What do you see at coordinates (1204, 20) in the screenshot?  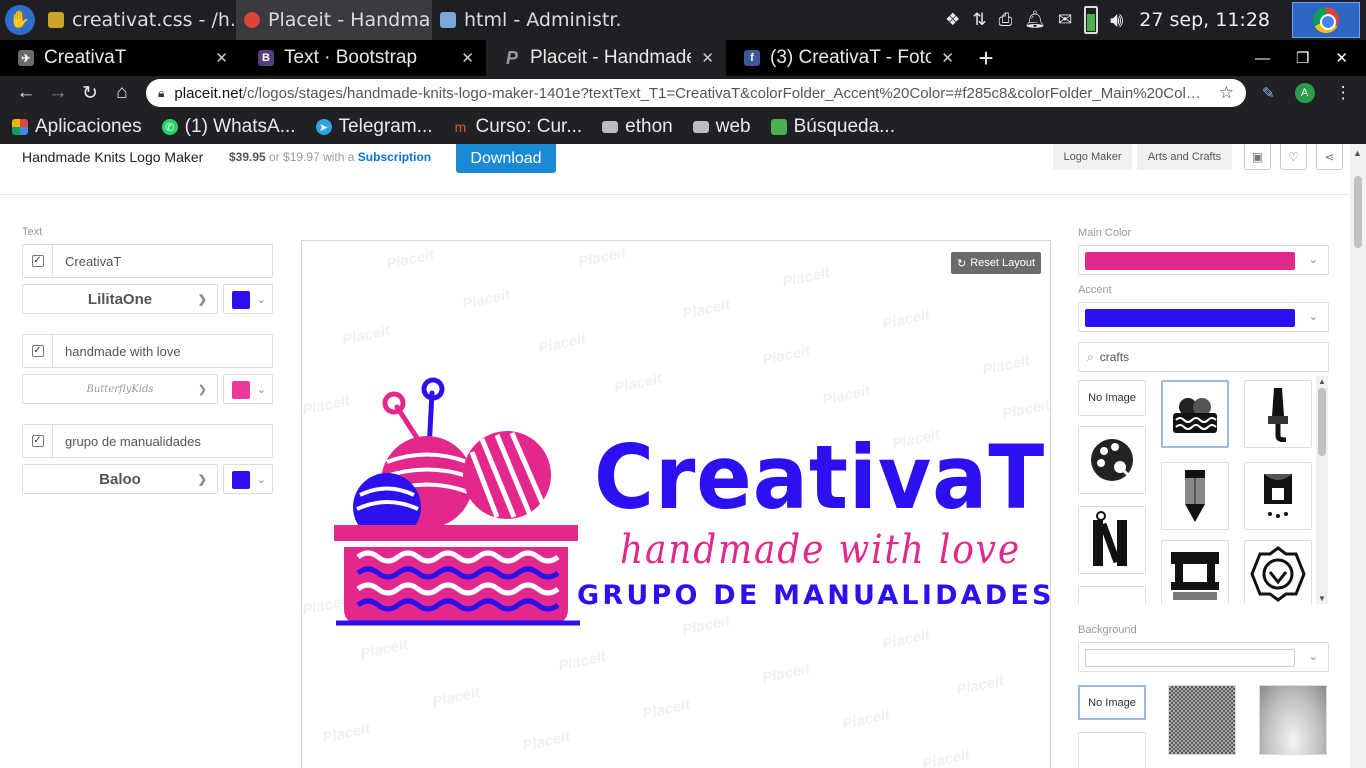 I see `clock: 27 sep, 11:28` at bounding box center [1204, 20].